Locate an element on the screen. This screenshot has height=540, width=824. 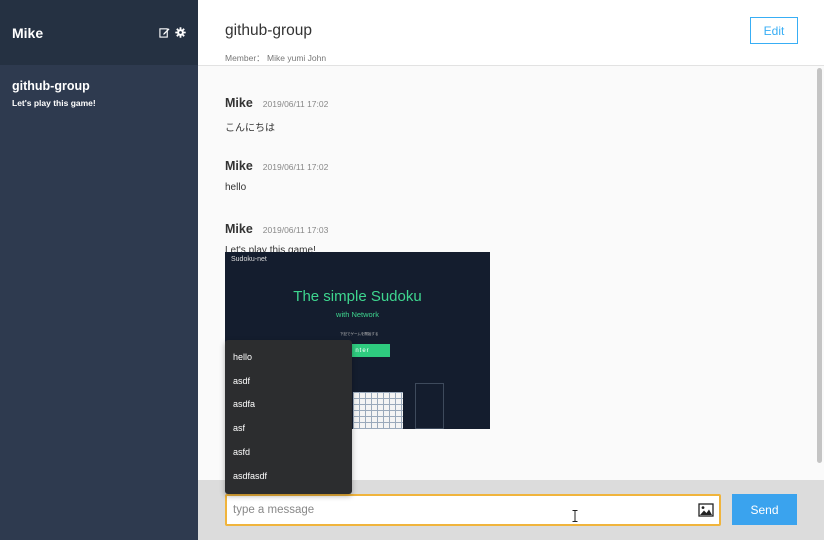
message-input-wrapper is located at coordinates (473, 510).